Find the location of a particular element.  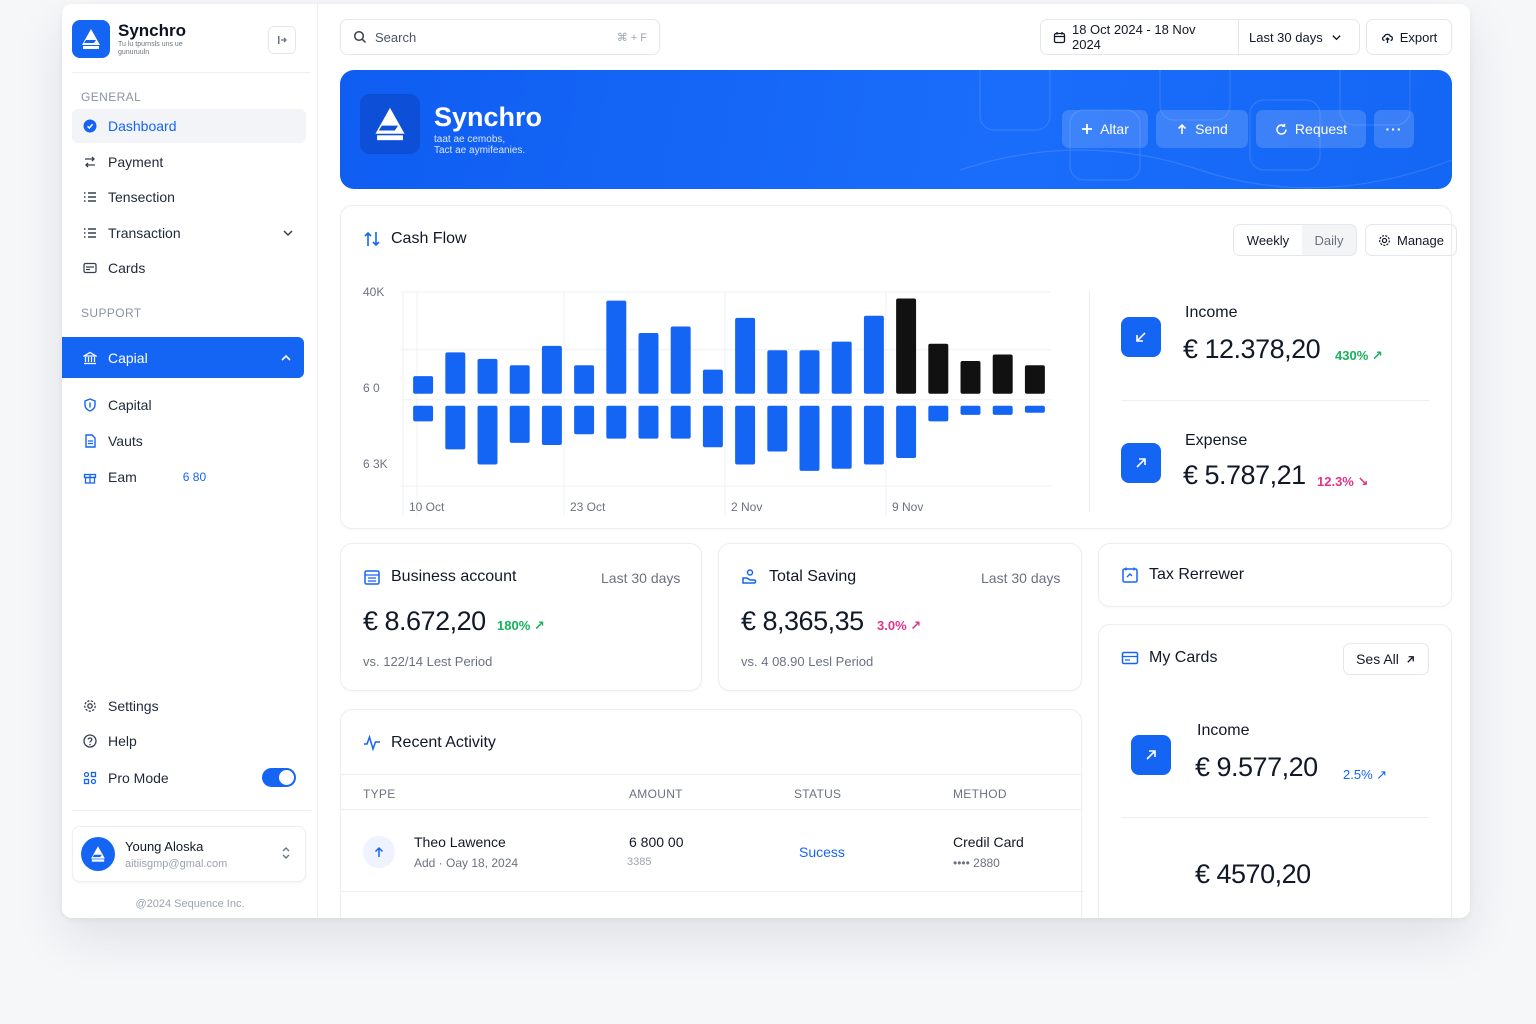

altar-button: Altar is located at coordinates (1105, 129).